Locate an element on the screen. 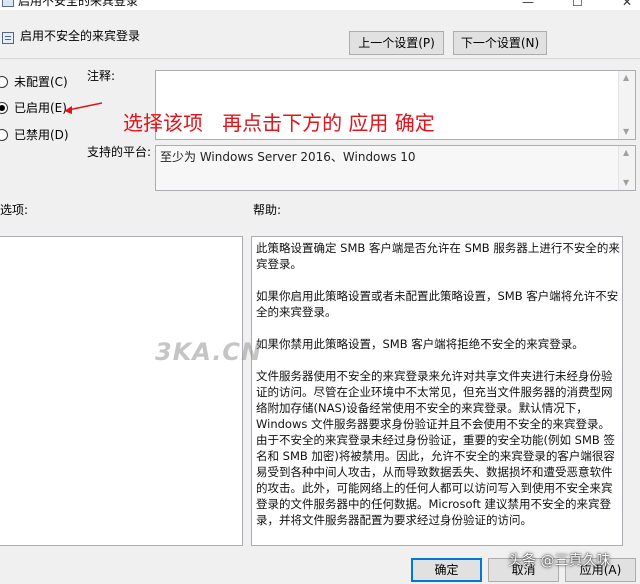 This screenshot has width=640, height=584. radio-label: 已禁用(D) is located at coordinates (41, 135).